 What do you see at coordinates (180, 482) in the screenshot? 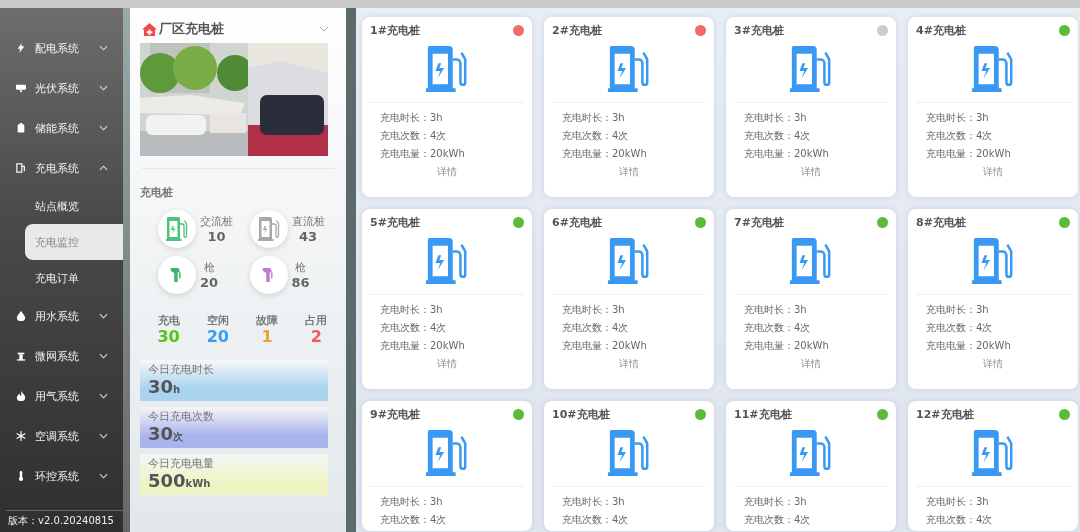
I see `stat-value: 500kWh` at bounding box center [180, 482].